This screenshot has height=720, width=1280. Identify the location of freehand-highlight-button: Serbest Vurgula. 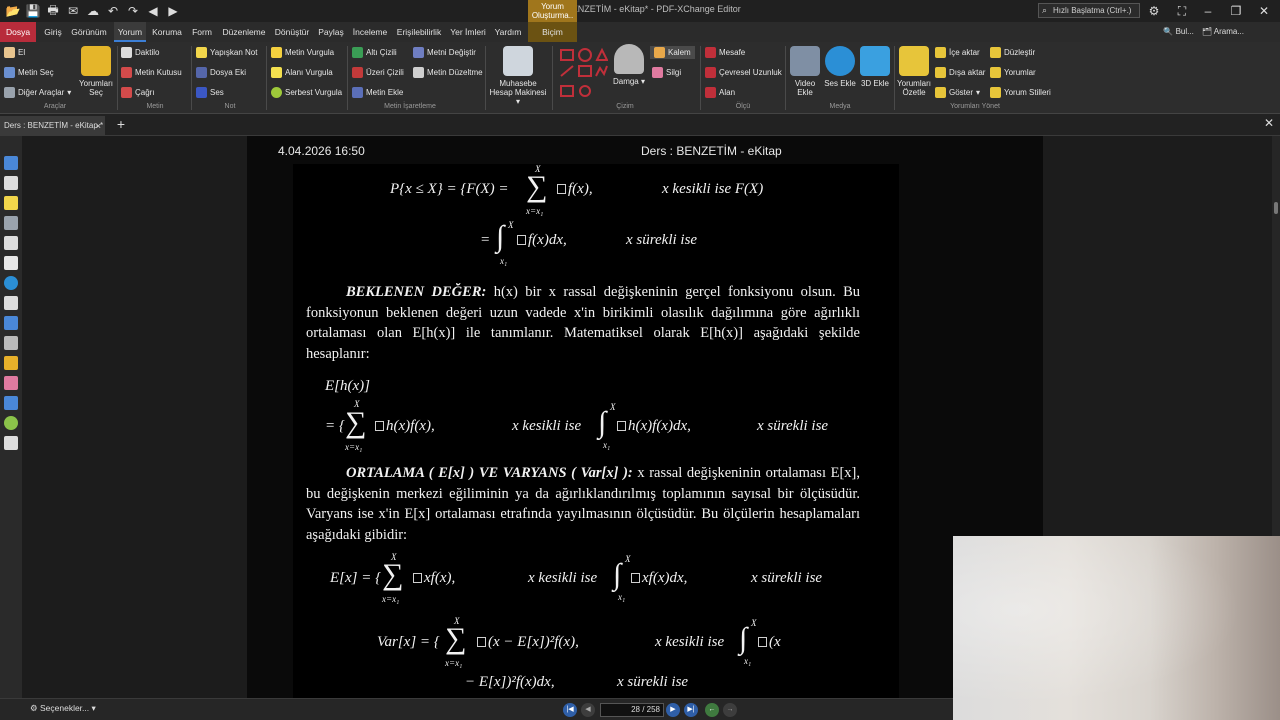
(306, 92).